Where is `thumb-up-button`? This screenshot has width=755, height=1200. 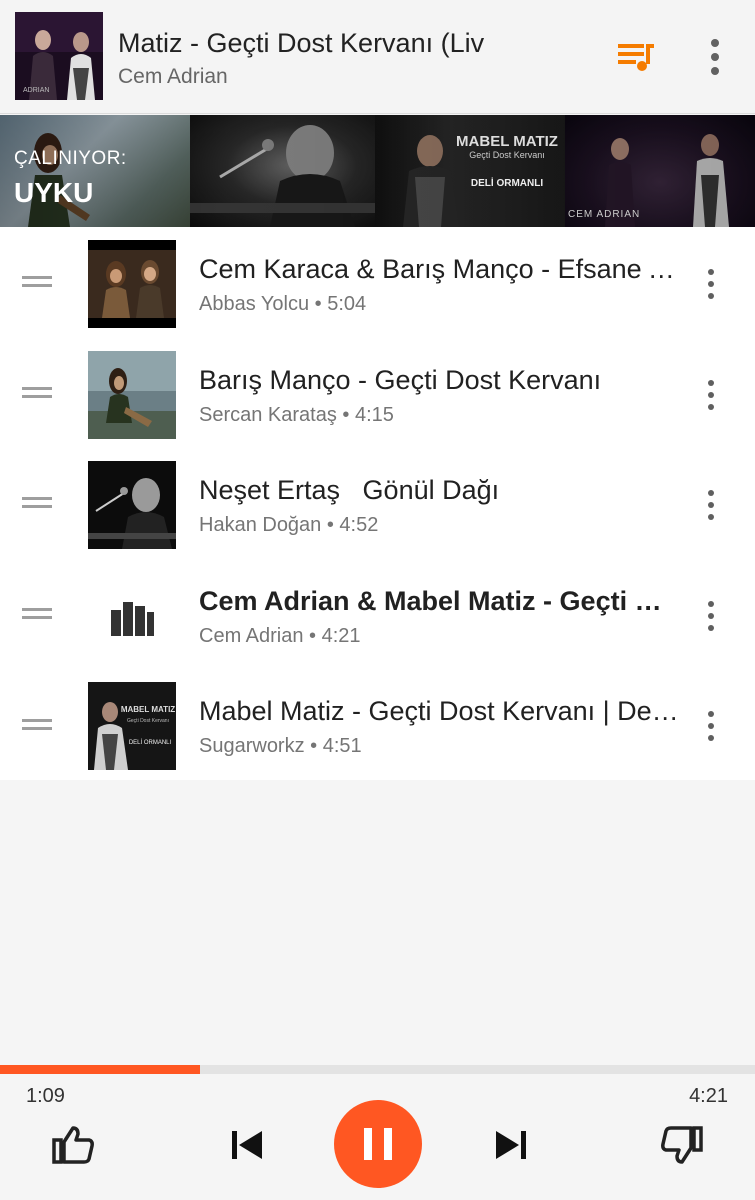 thumb-up-button is located at coordinates (73, 1145).